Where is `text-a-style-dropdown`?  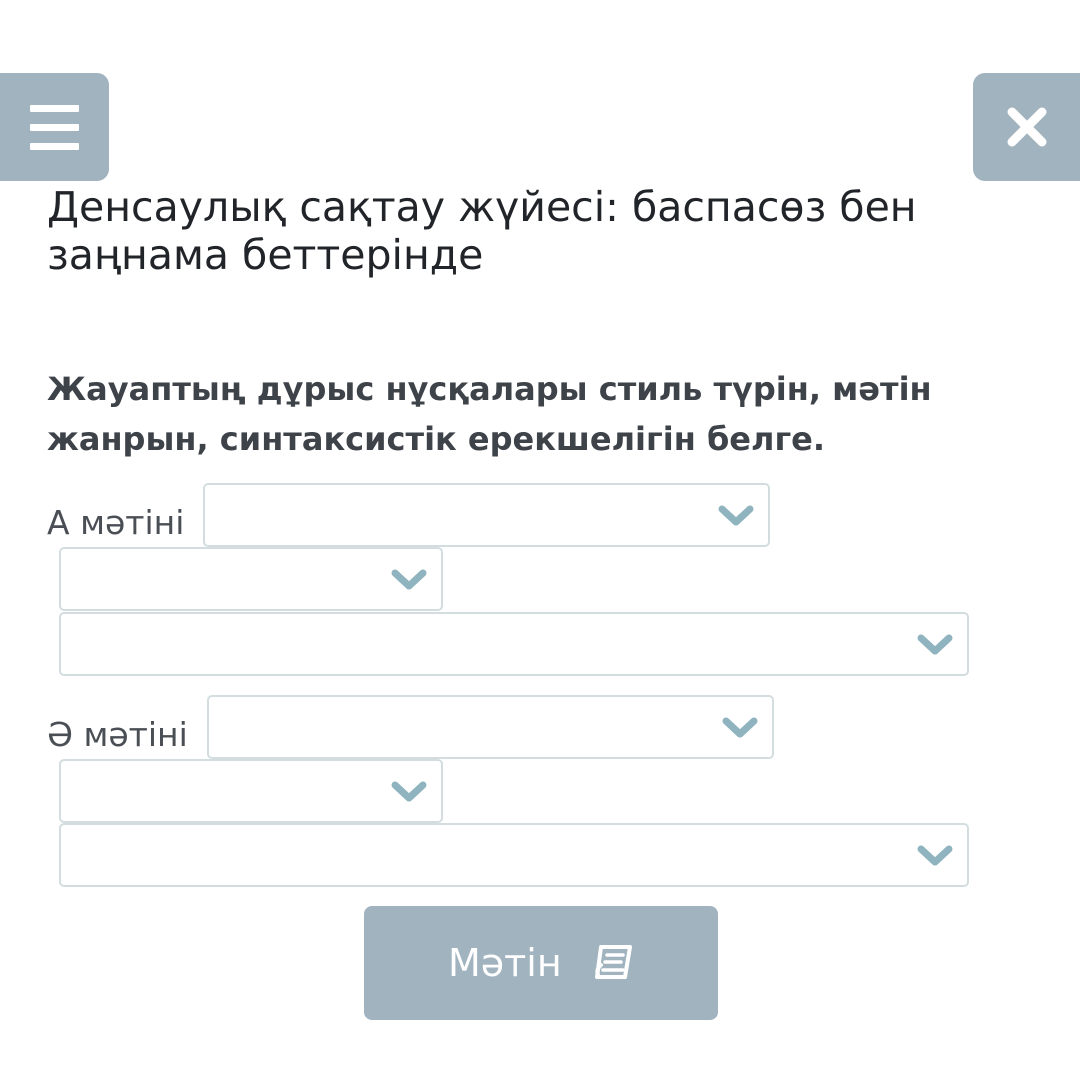
text-a-style-dropdown is located at coordinates (486, 515).